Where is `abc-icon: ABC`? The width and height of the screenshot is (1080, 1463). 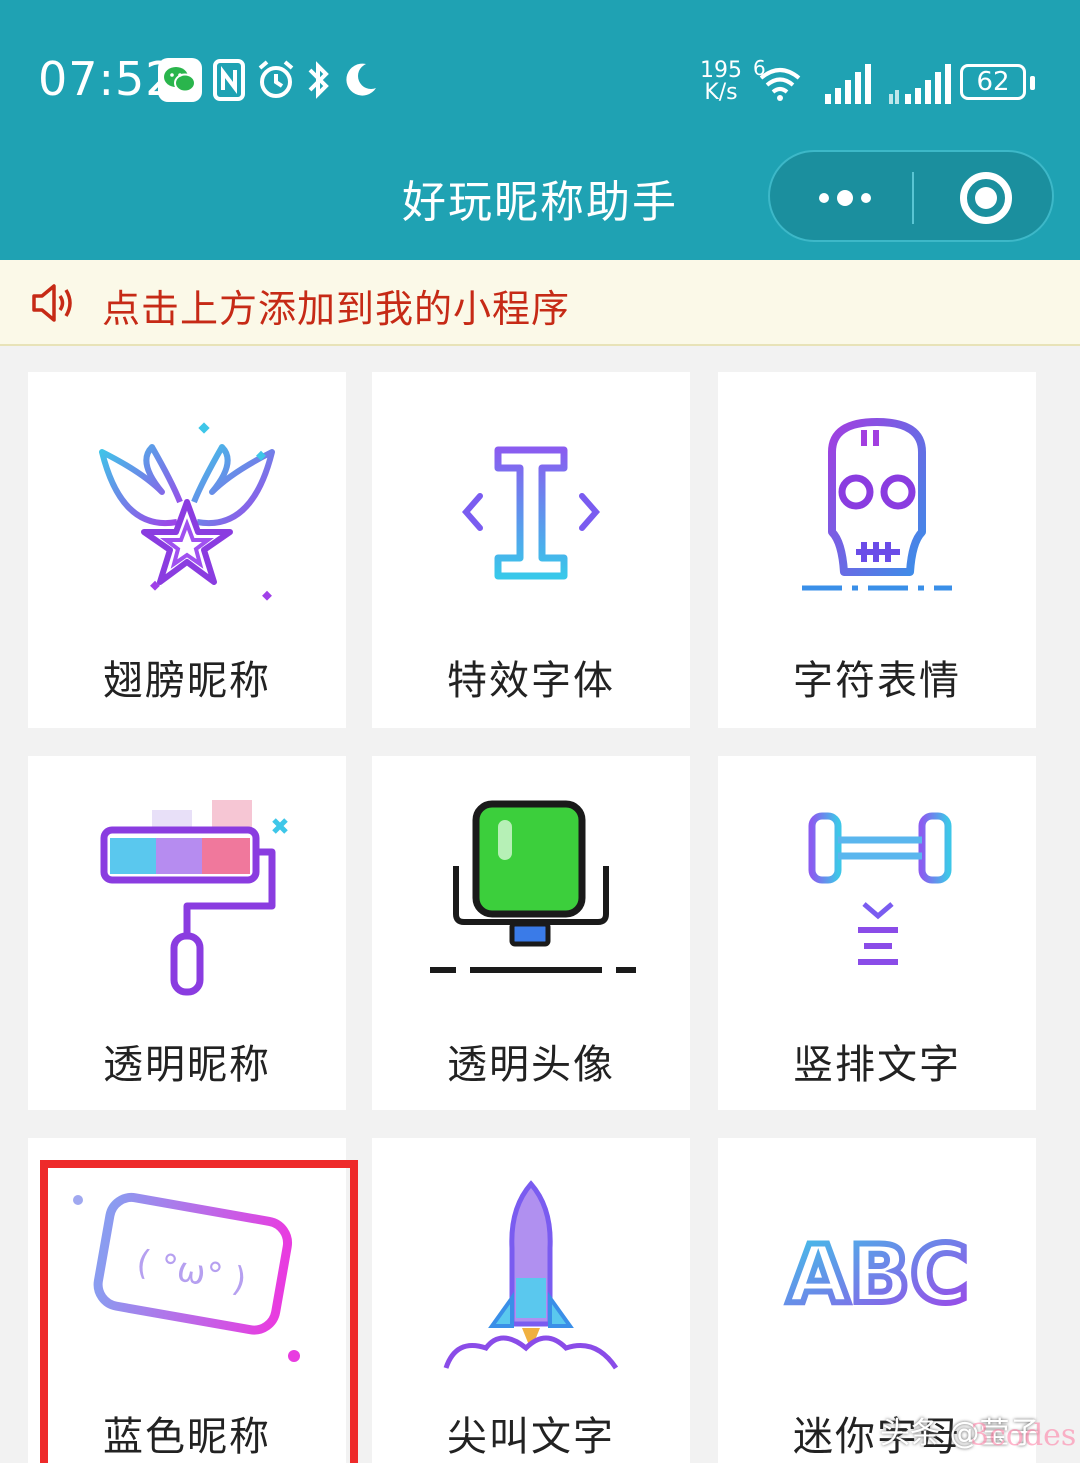 abc-icon: ABC is located at coordinates (878, 1274).